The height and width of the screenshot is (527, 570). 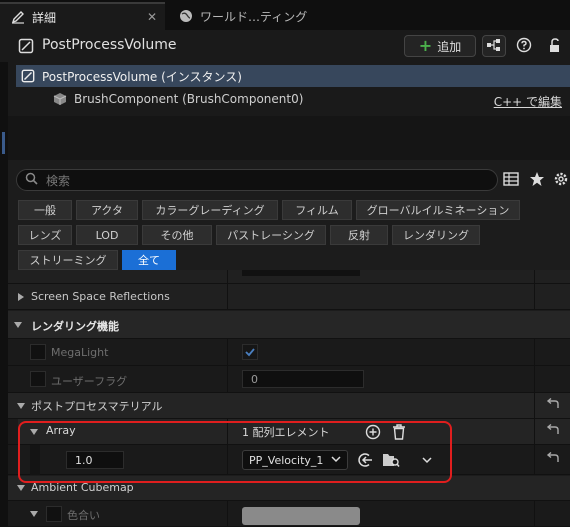 What do you see at coordinates (18, 17) in the screenshot?
I see `pencil-icon` at bounding box center [18, 17].